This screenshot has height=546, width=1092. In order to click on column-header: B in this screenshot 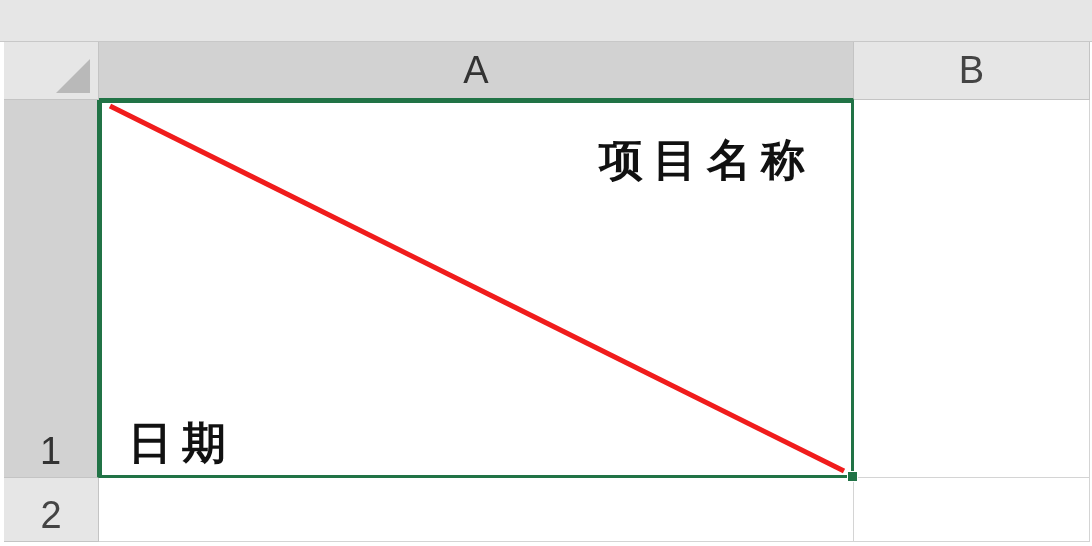, I will do `click(972, 71)`.